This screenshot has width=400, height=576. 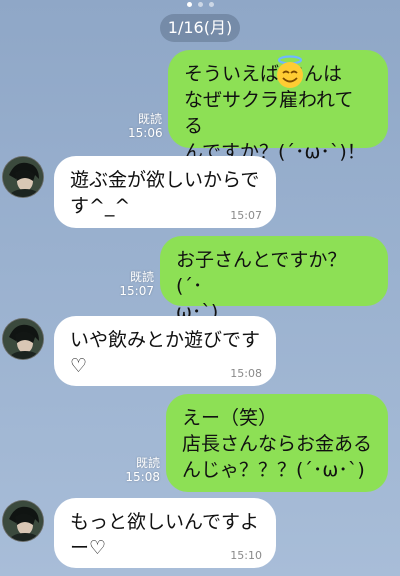 What do you see at coordinates (200, 28) in the screenshot?
I see `date-divider: 1/16(月)` at bounding box center [200, 28].